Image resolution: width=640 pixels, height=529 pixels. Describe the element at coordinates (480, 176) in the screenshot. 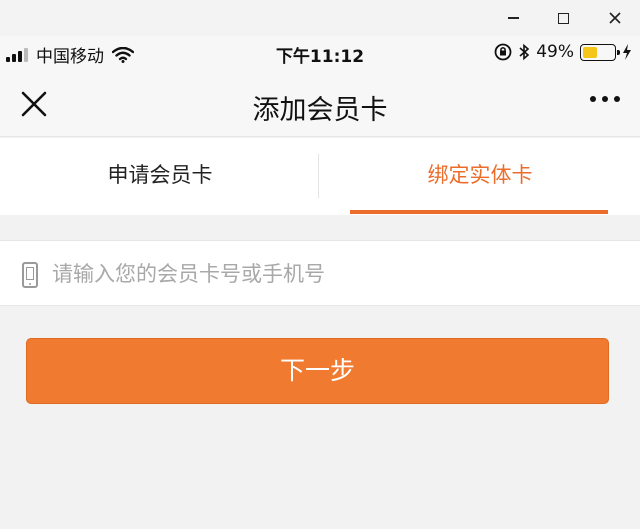

I see `tab-bind-card: 绑定实体卡` at that location.